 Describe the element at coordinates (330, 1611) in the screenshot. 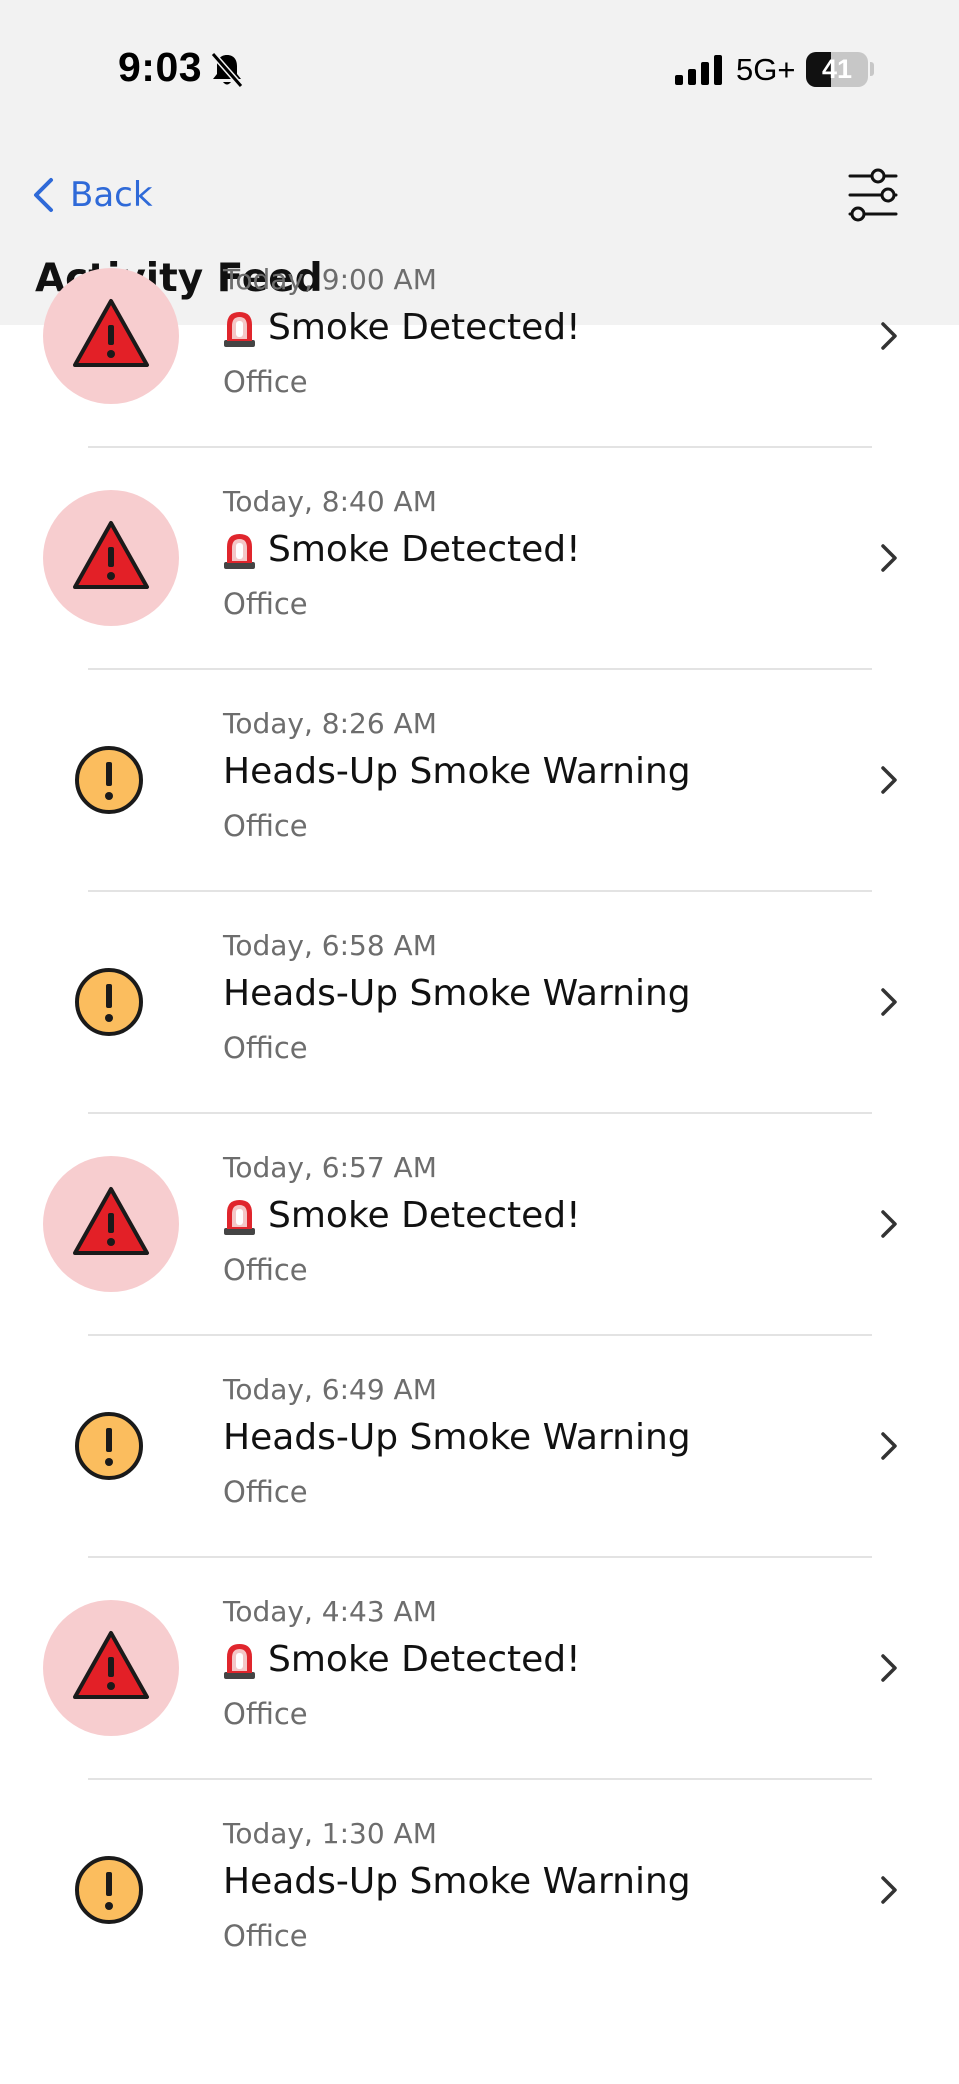

I see `feed-item-time: Today, 4:43 AM` at that location.